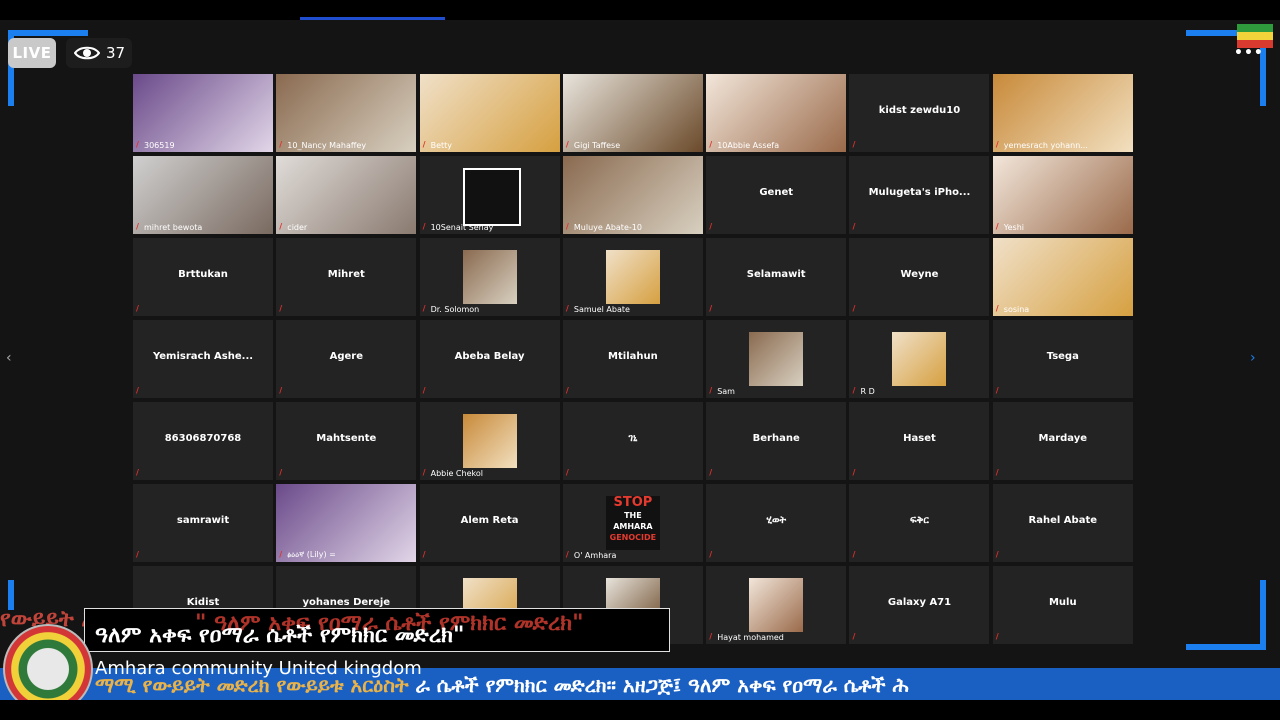  I want to click on participant-tile: / Samuel Abate, so click(632, 277).